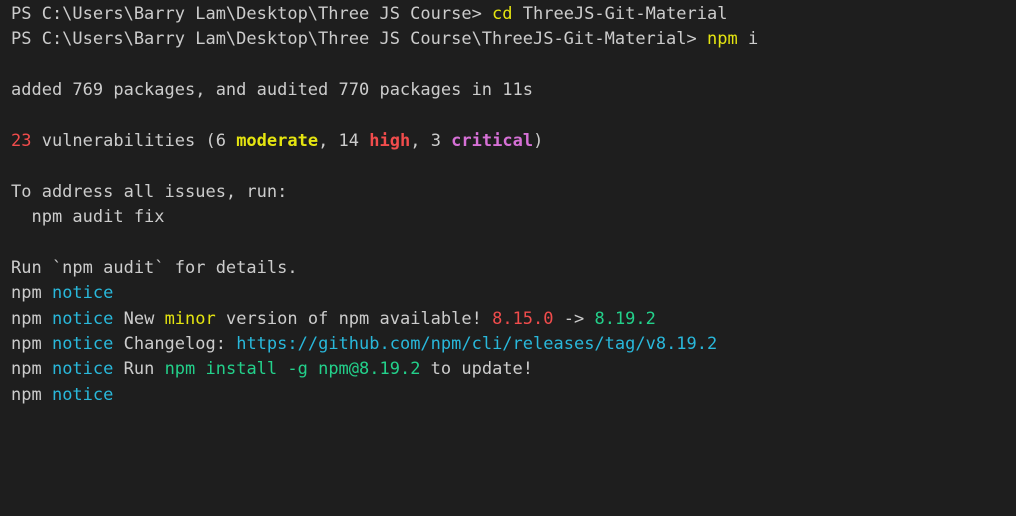 The width and height of the screenshot is (1016, 516). Describe the element at coordinates (523, 318) in the screenshot. I see `terminal-text-segment: 8.15.0` at that location.